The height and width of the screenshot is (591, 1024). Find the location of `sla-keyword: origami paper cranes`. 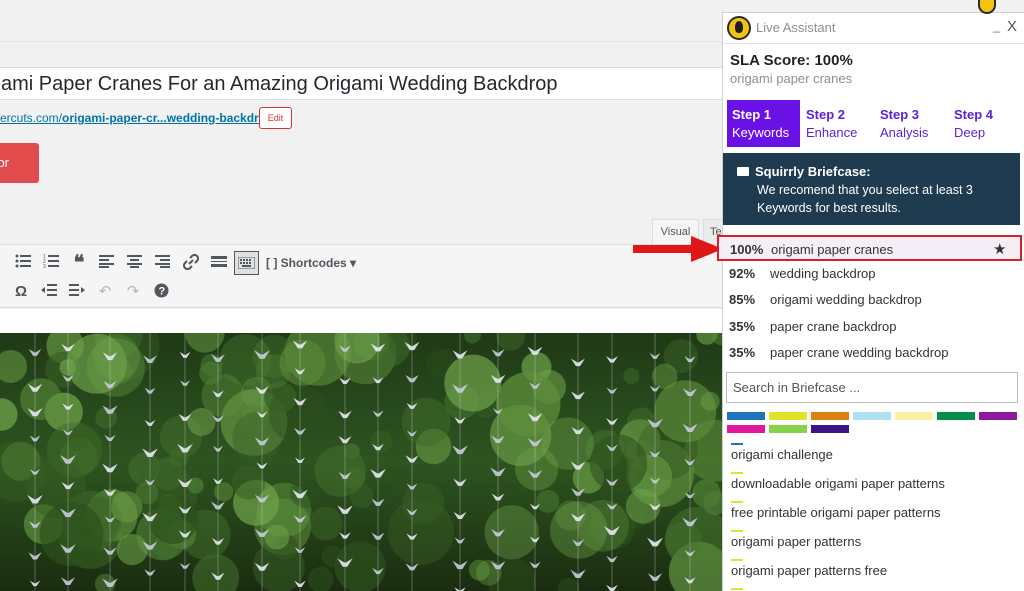

sla-keyword: origami paper cranes is located at coordinates (791, 78).